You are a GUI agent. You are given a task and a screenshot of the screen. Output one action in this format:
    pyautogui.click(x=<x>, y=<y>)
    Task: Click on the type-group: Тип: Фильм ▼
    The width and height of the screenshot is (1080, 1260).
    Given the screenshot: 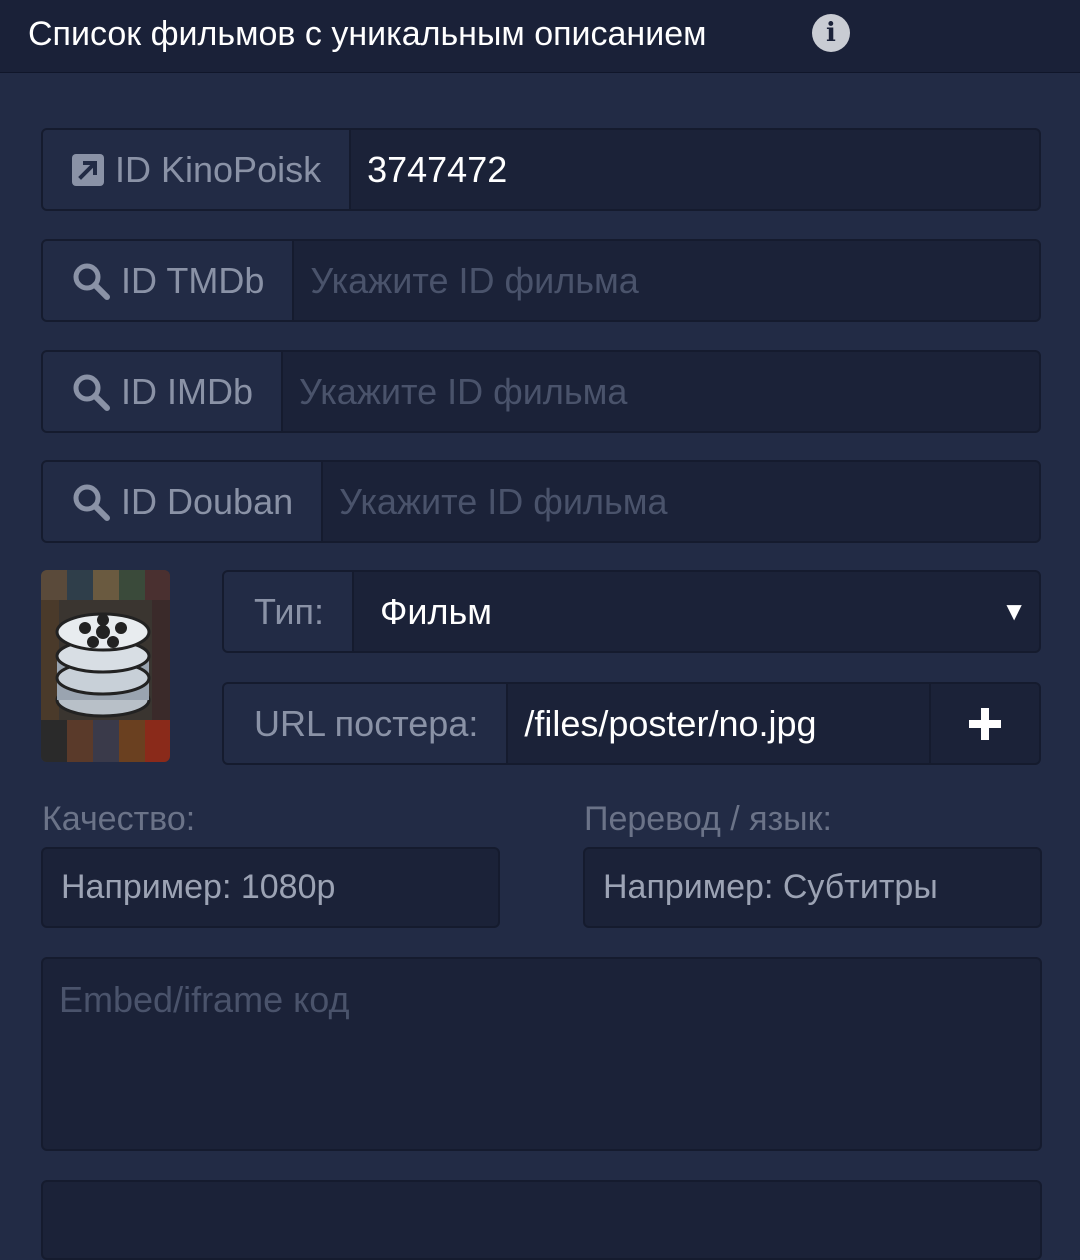 What is the action you would take?
    pyautogui.click(x=631, y=611)
    